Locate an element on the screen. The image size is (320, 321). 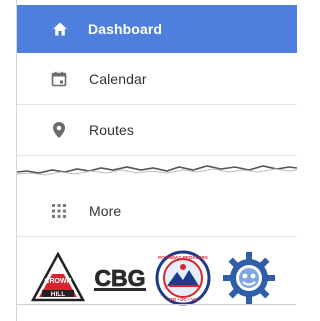
svg-text: CBG is located at coordinates (119, 278).